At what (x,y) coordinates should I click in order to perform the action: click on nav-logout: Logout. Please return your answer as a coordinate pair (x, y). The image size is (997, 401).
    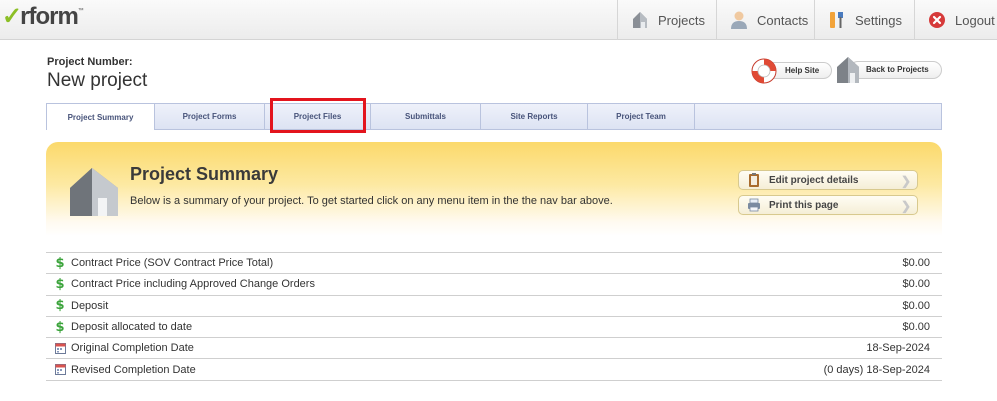
    Looking at the image, I should click on (955, 20).